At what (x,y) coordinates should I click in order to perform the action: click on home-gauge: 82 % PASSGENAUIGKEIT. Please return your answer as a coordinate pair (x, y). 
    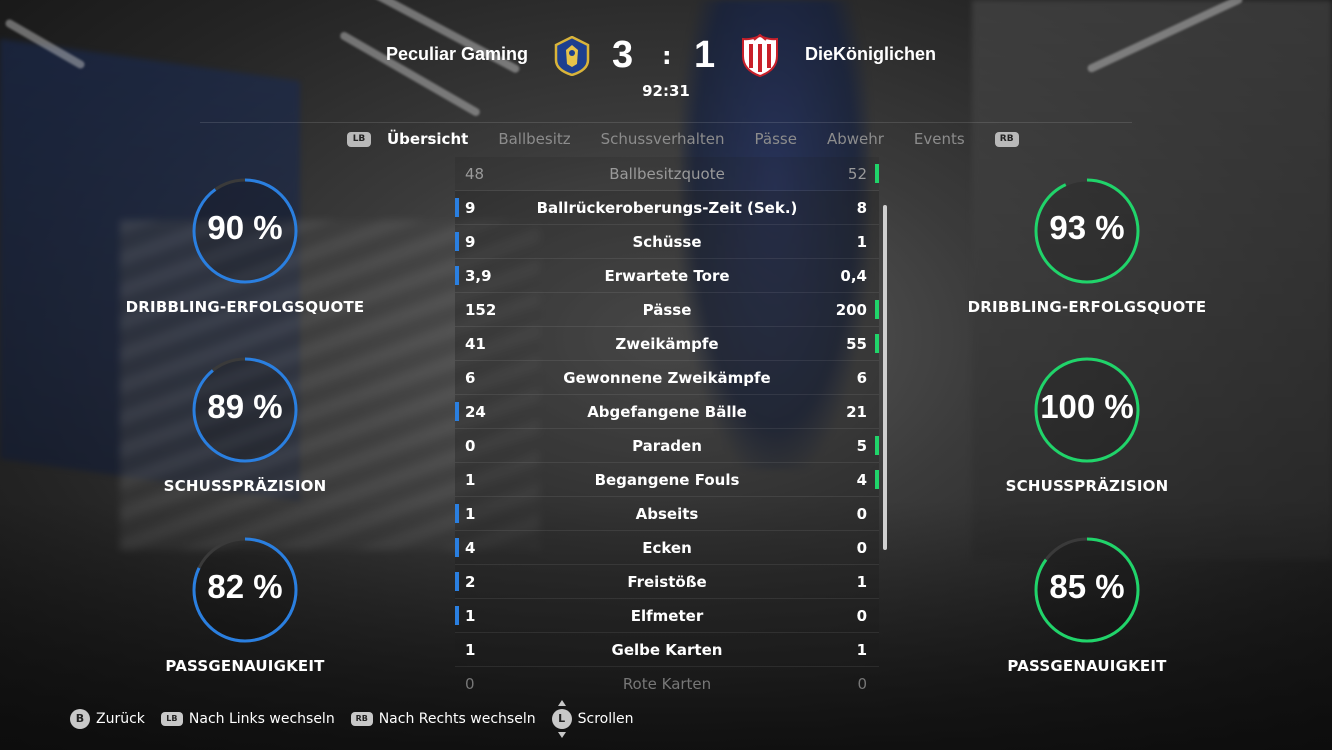
    Looking at the image, I should click on (245, 605).